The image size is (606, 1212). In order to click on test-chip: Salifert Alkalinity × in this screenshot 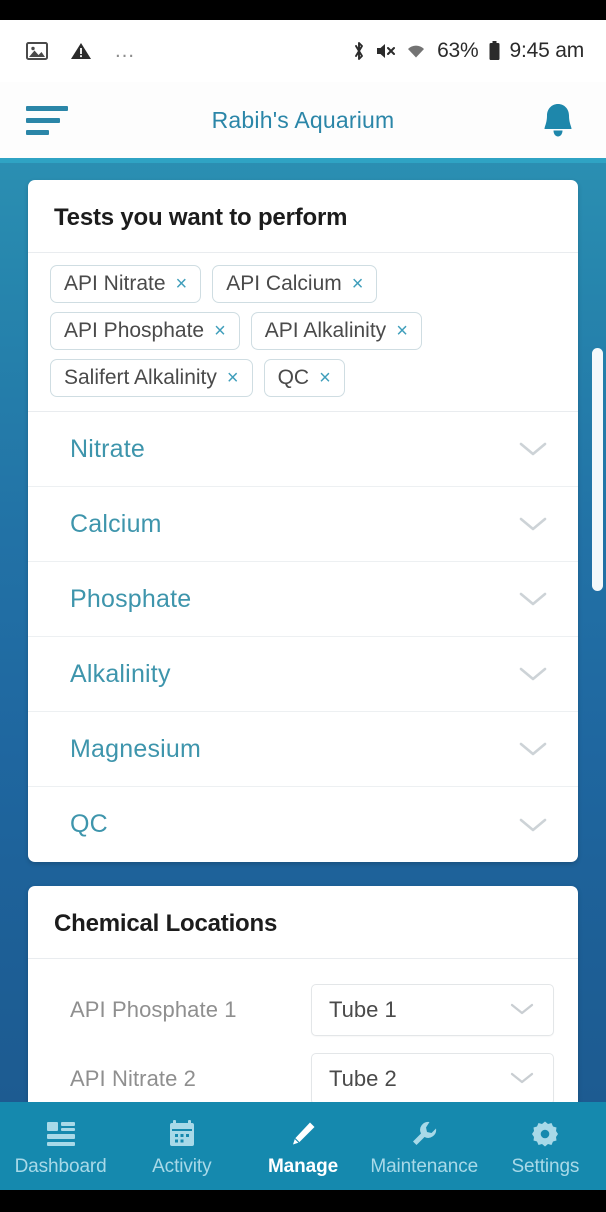, I will do `click(151, 378)`.